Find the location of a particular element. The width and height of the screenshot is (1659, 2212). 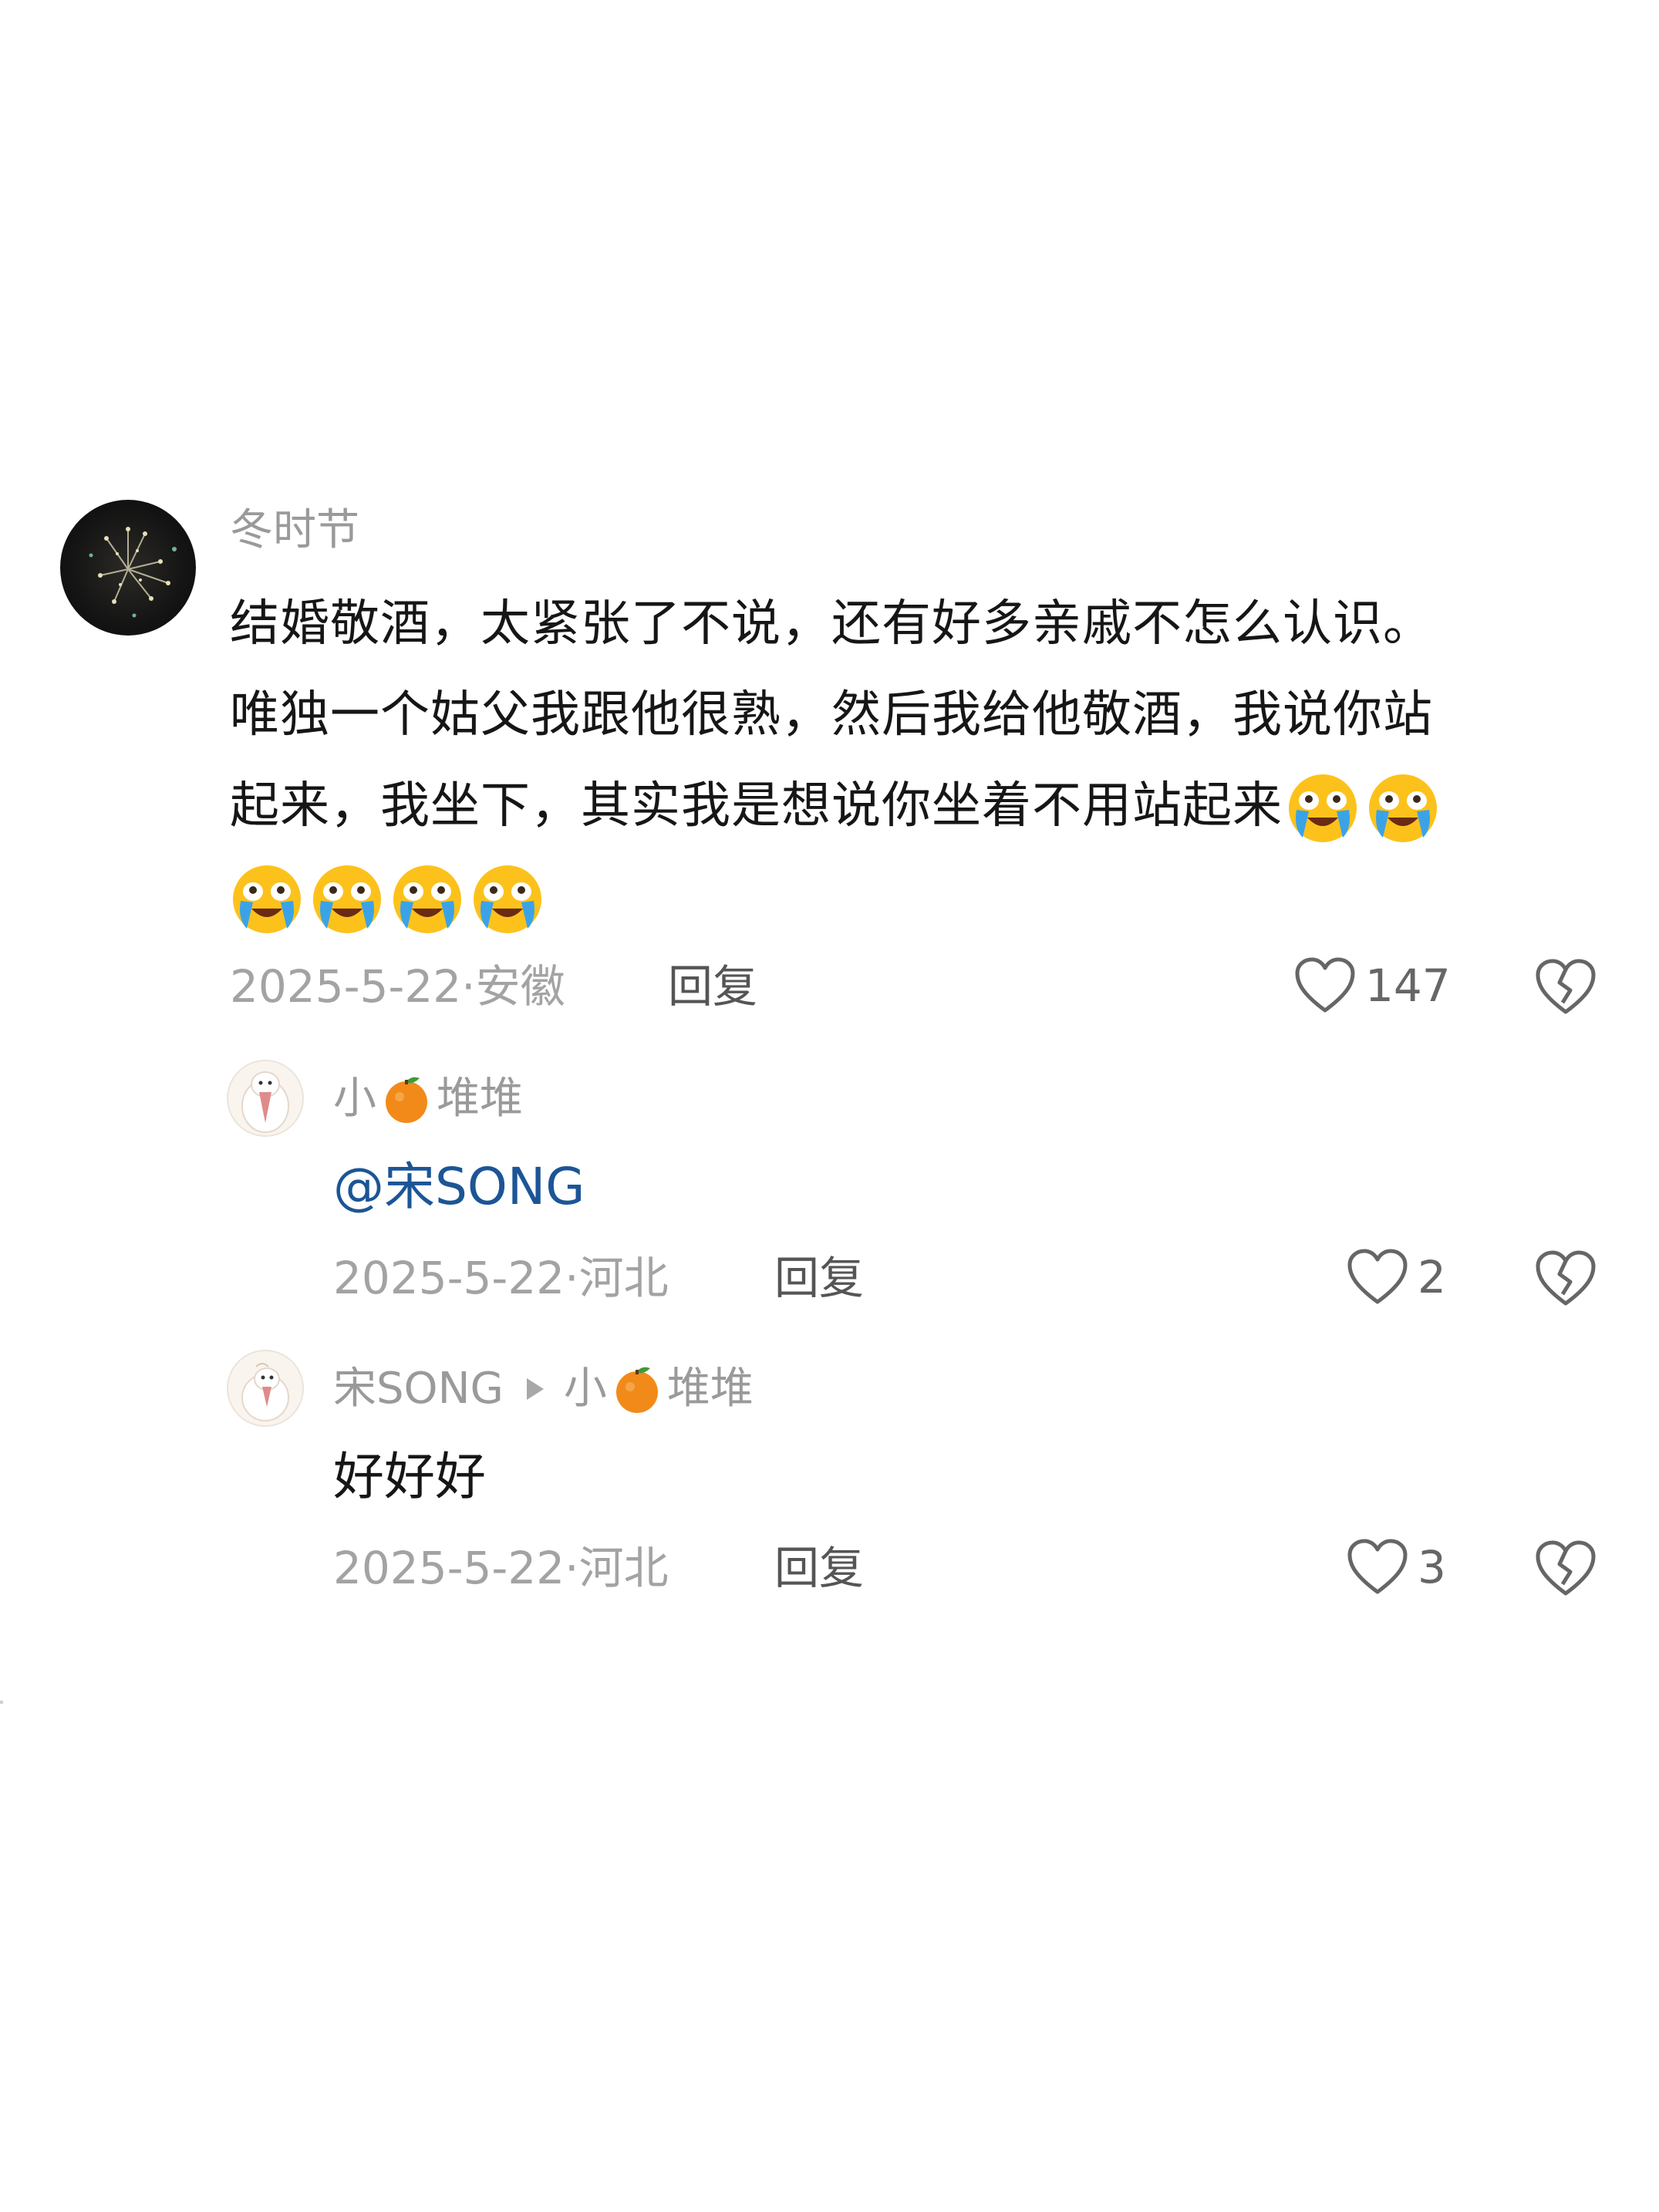

comment-location: 安徽 is located at coordinates (520, 986).